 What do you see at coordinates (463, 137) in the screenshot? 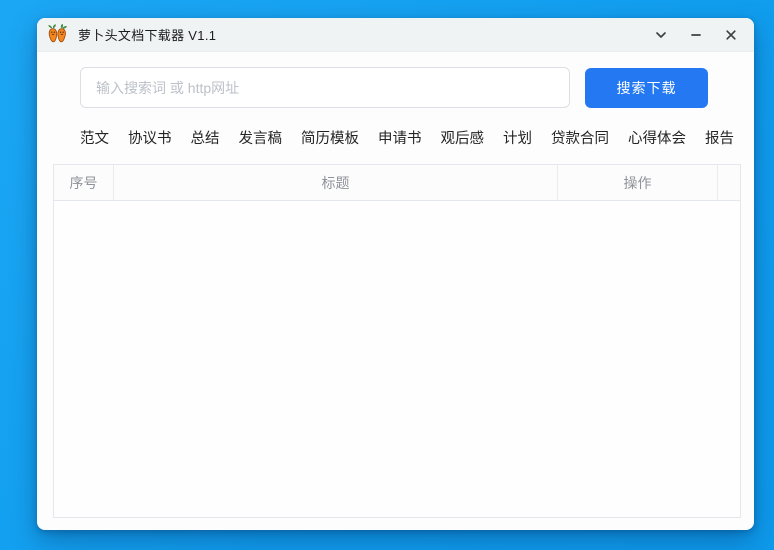
I see `tab-guanhougan: 观后感` at bounding box center [463, 137].